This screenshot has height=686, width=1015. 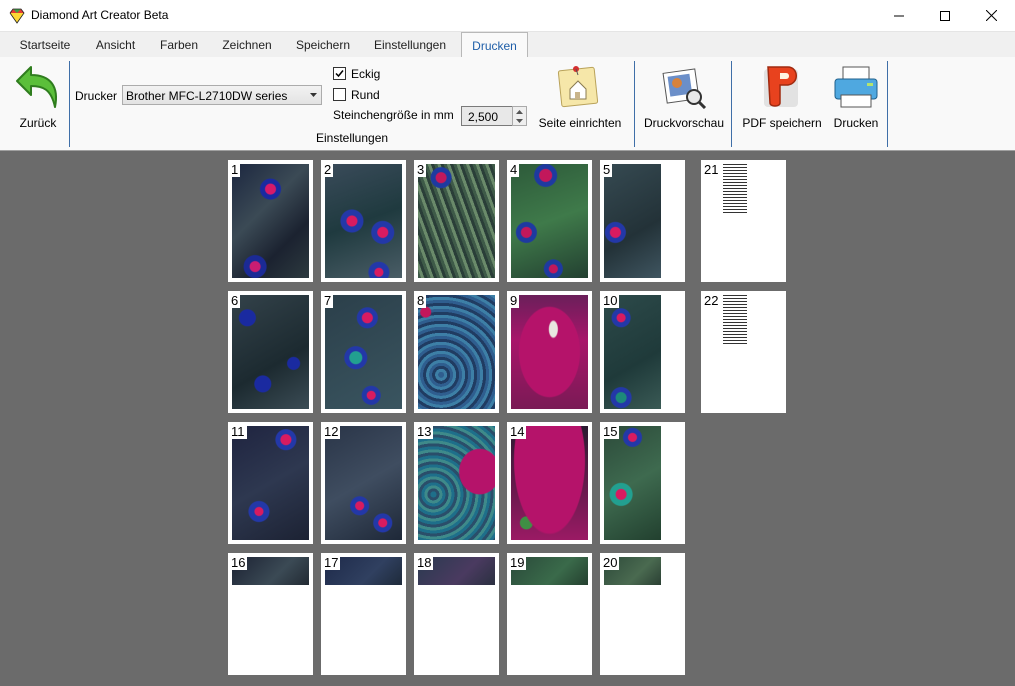 What do you see at coordinates (238, 431) in the screenshot?
I see `page-number: 11` at bounding box center [238, 431].